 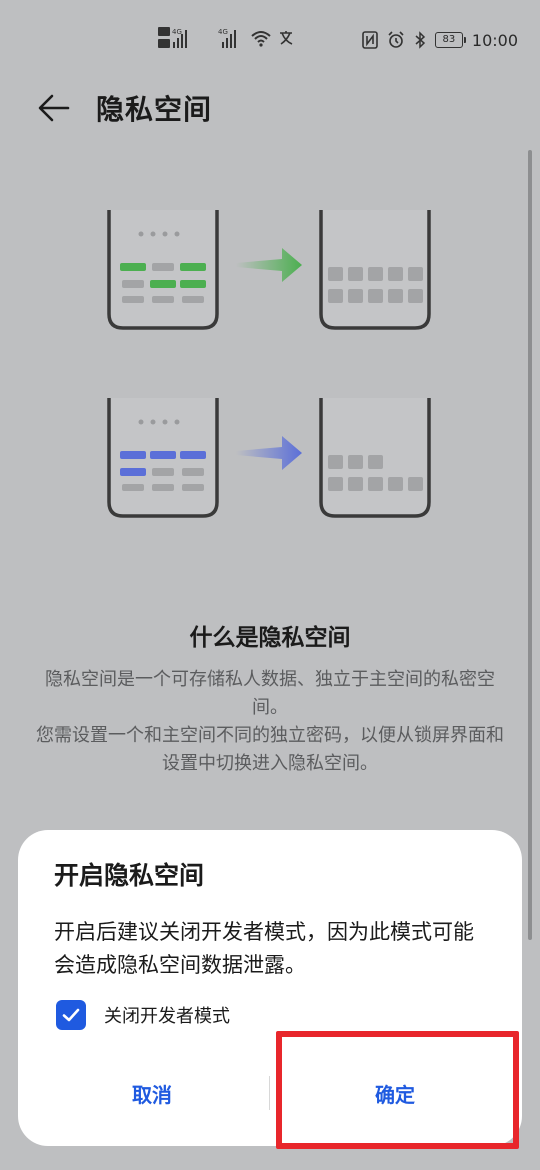 I want to click on checkbox-label: 关闭开发者模式, so click(x=167, y=1016).